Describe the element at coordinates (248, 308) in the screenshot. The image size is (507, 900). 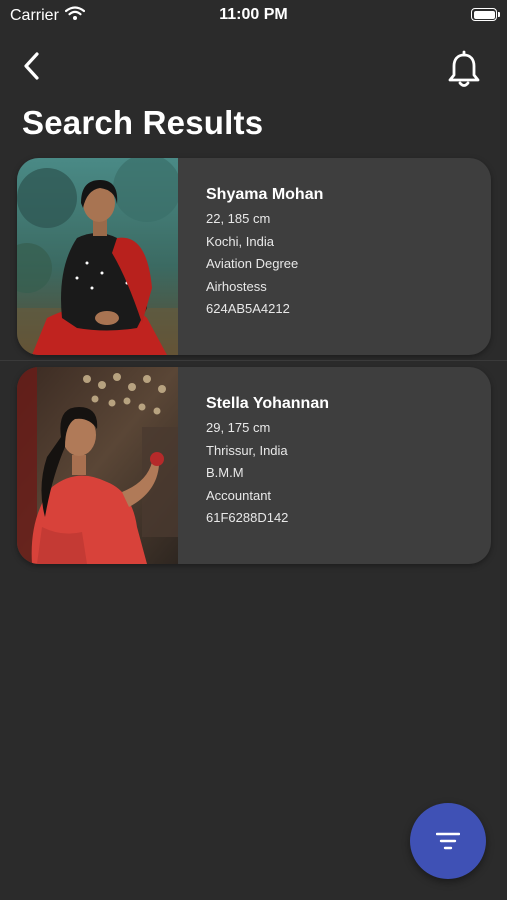
I see `profile-id: 624AB5A4212` at that location.